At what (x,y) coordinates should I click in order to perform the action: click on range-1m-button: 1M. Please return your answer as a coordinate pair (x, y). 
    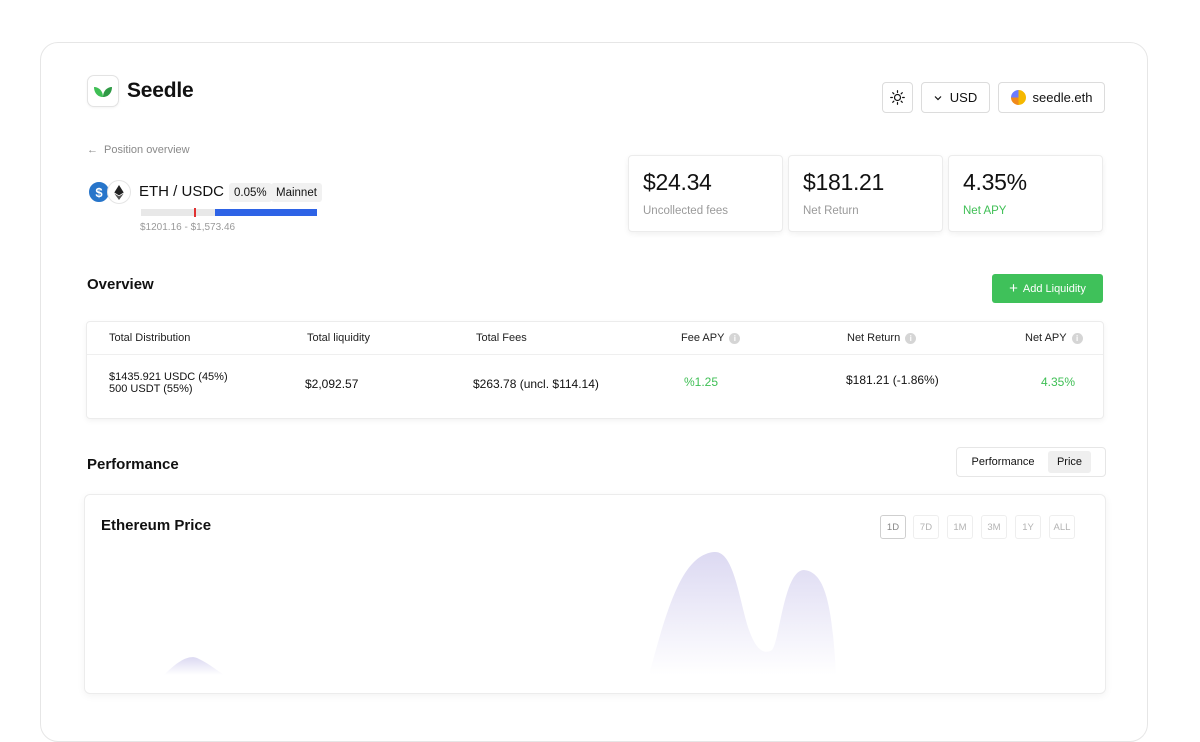
    Looking at the image, I should click on (960, 527).